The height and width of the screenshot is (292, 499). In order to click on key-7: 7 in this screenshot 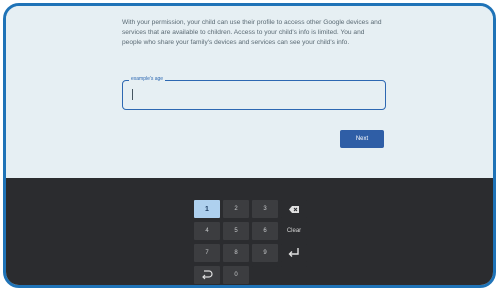, I will do `click(207, 253)`.